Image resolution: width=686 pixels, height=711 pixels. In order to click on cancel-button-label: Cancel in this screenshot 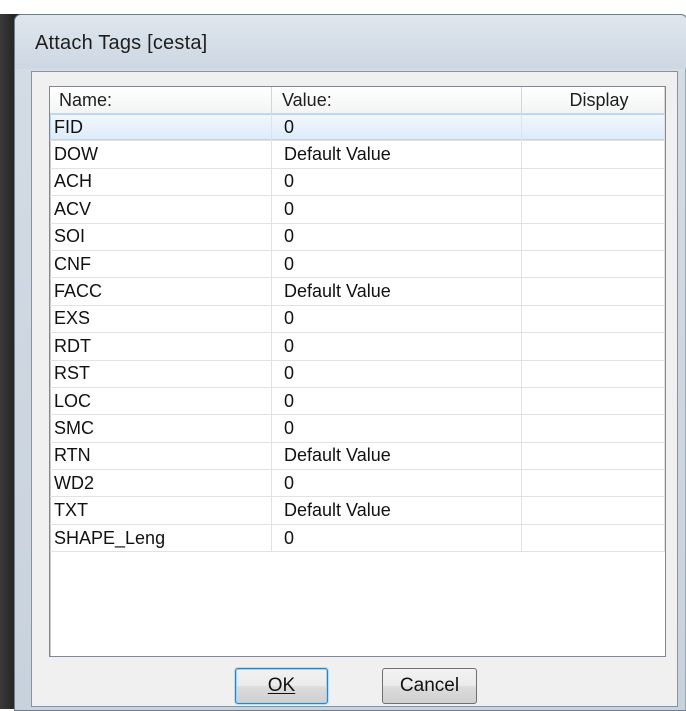, I will do `click(429, 685)`.